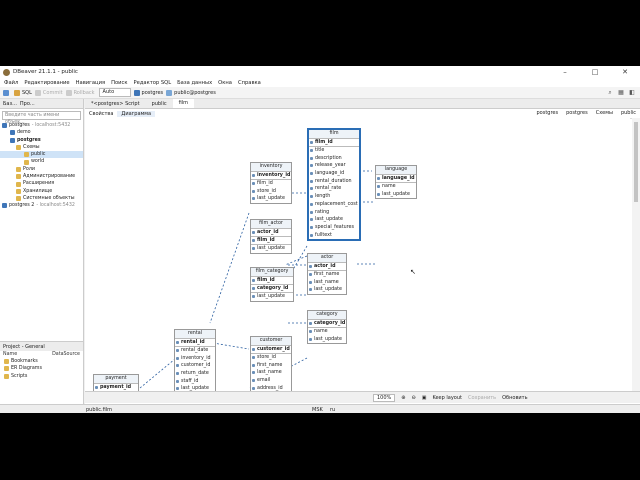  What do you see at coordinates (41, 155) in the screenshot?
I see `tree-node: public` at bounding box center [41, 155].